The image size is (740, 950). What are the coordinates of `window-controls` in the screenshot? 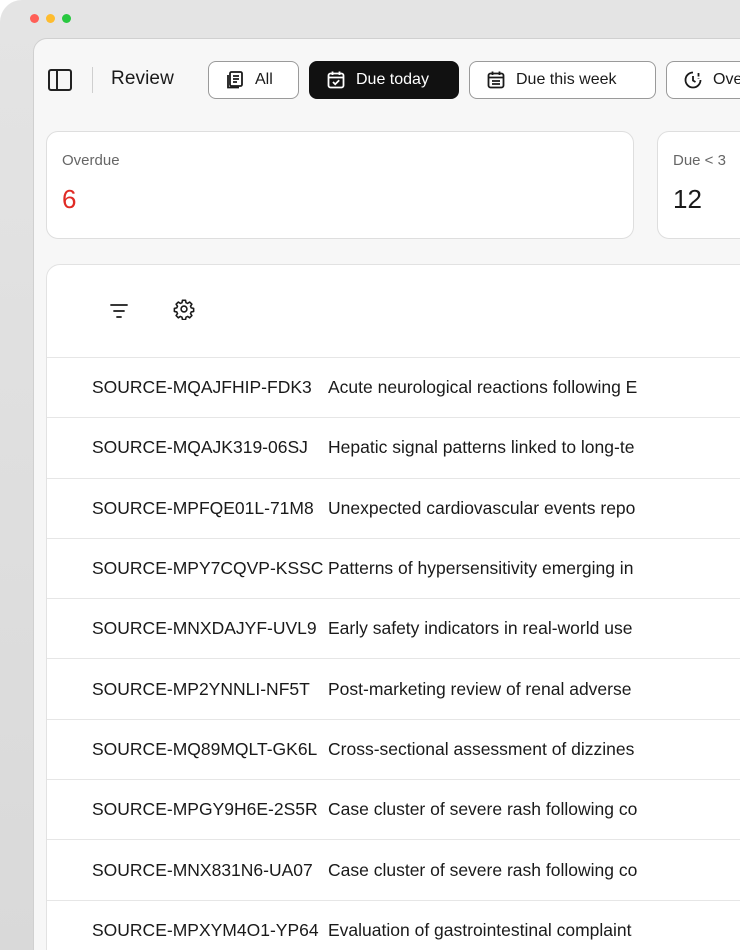 It's located at (50, 18).